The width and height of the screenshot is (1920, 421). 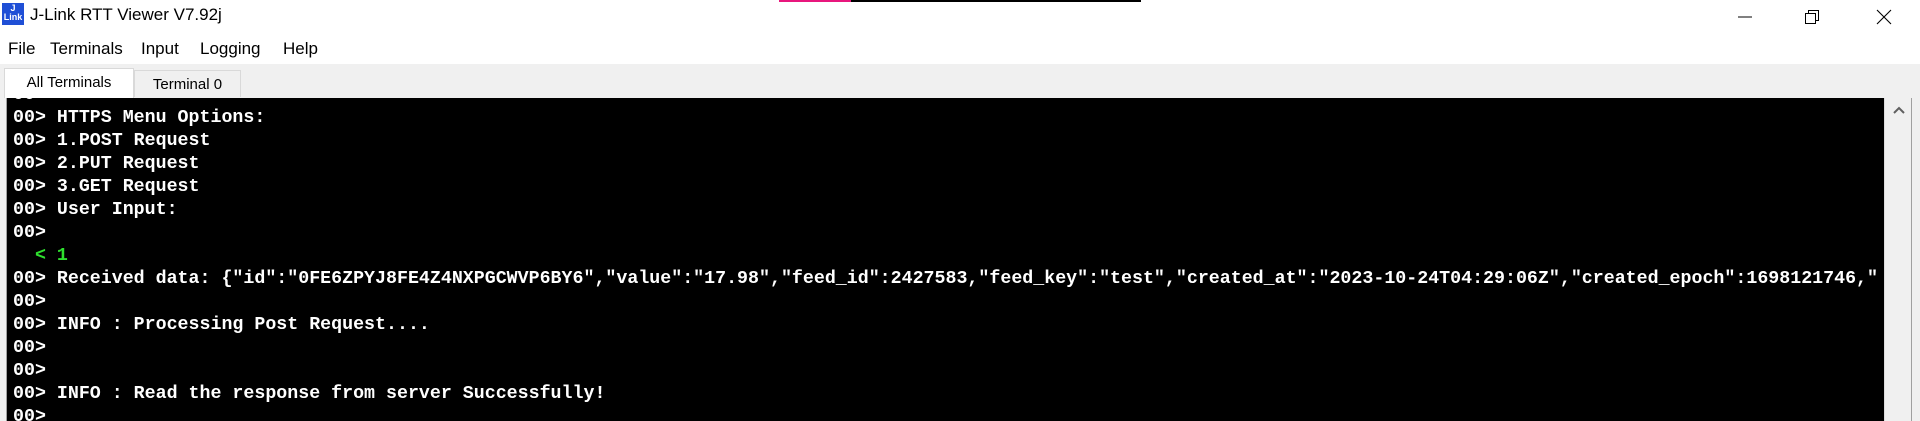 What do you see at coordinates (300, 49) in the screenshot?
I see `menu-help: Help` at bounding box center [300, 49].